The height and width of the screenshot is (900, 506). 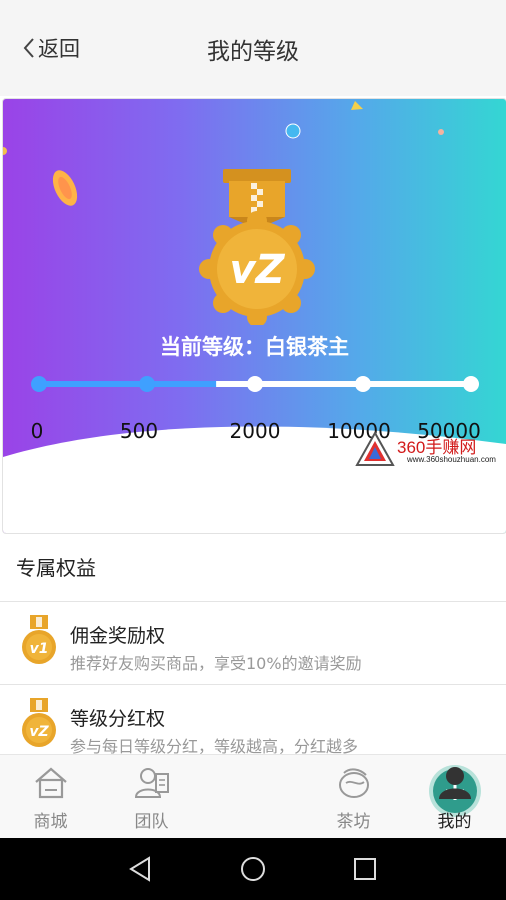 I want to click on watermark: 360手赚网 www.360shouzhuan.com, so click(x=430, y=451).